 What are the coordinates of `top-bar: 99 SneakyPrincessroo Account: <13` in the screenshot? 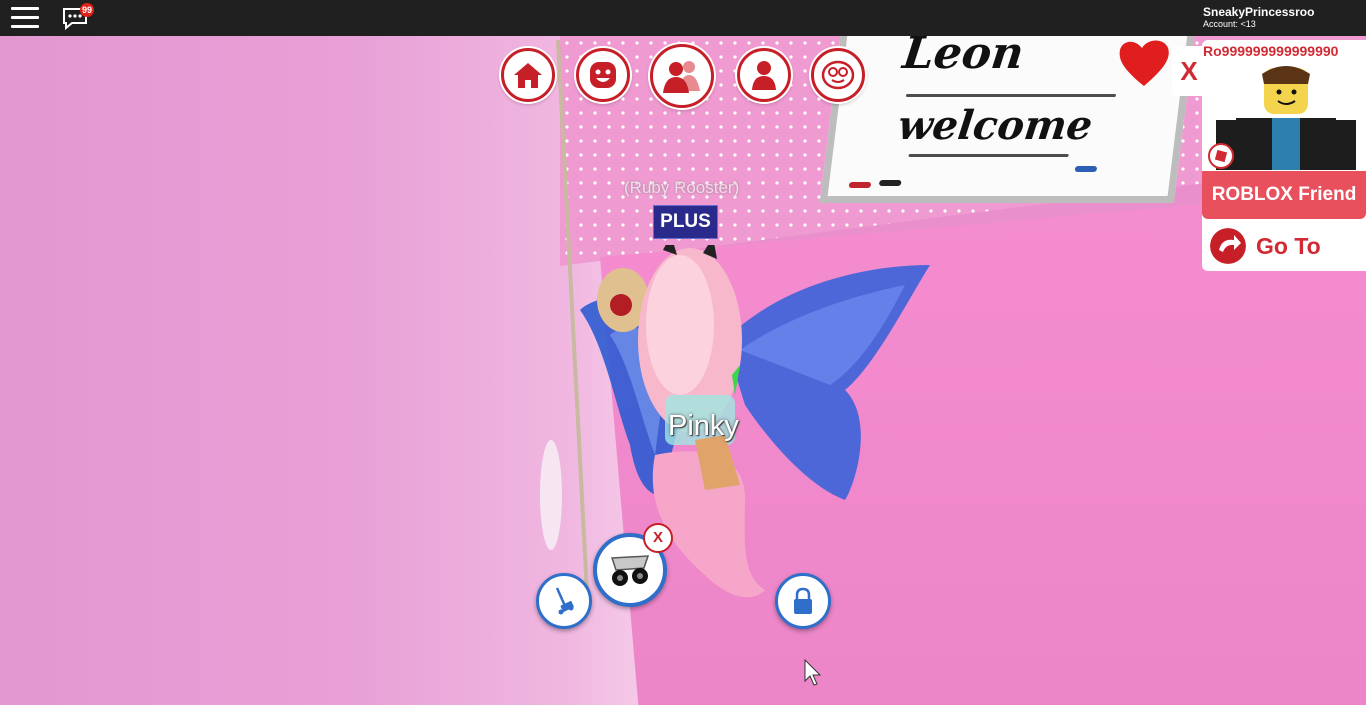 It's located at (683, 18).